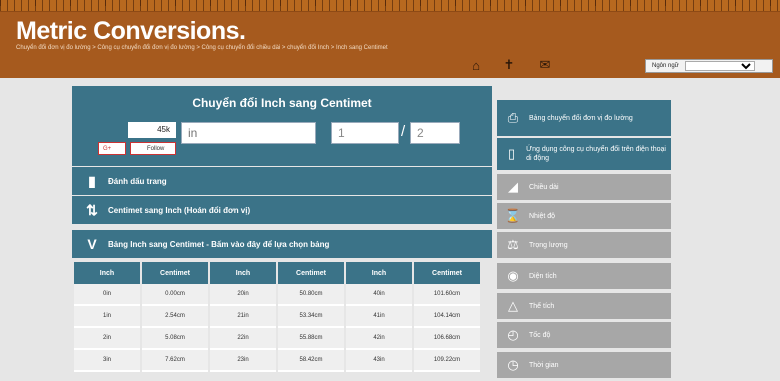 The image size is (780, 381). I want to click on sidebar-item-label: Chiều dài, so click(544, 187).